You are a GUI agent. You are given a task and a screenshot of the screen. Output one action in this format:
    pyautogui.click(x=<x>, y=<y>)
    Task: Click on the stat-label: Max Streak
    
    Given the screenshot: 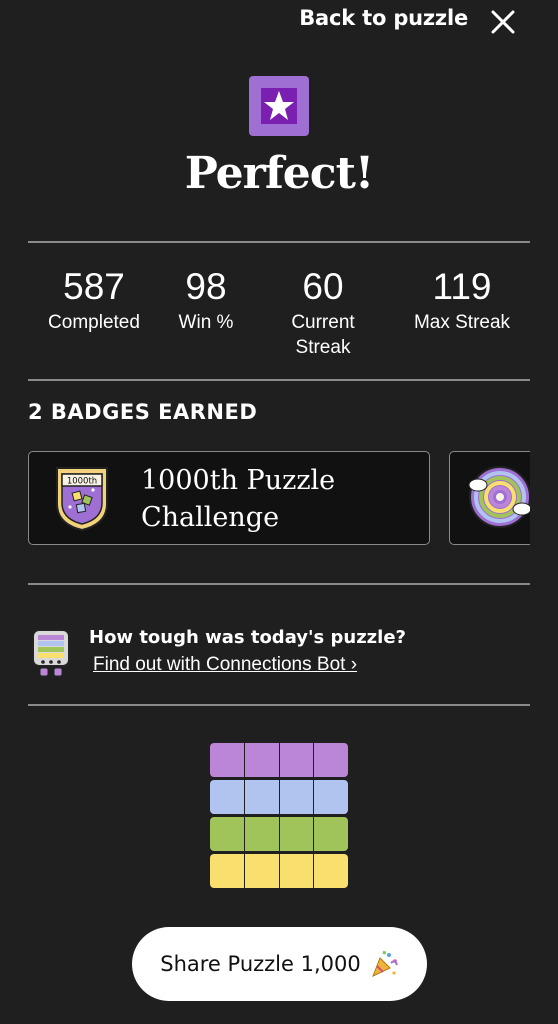 What is the action you would take?
    pyautogui.click(x=462, y=322)
    